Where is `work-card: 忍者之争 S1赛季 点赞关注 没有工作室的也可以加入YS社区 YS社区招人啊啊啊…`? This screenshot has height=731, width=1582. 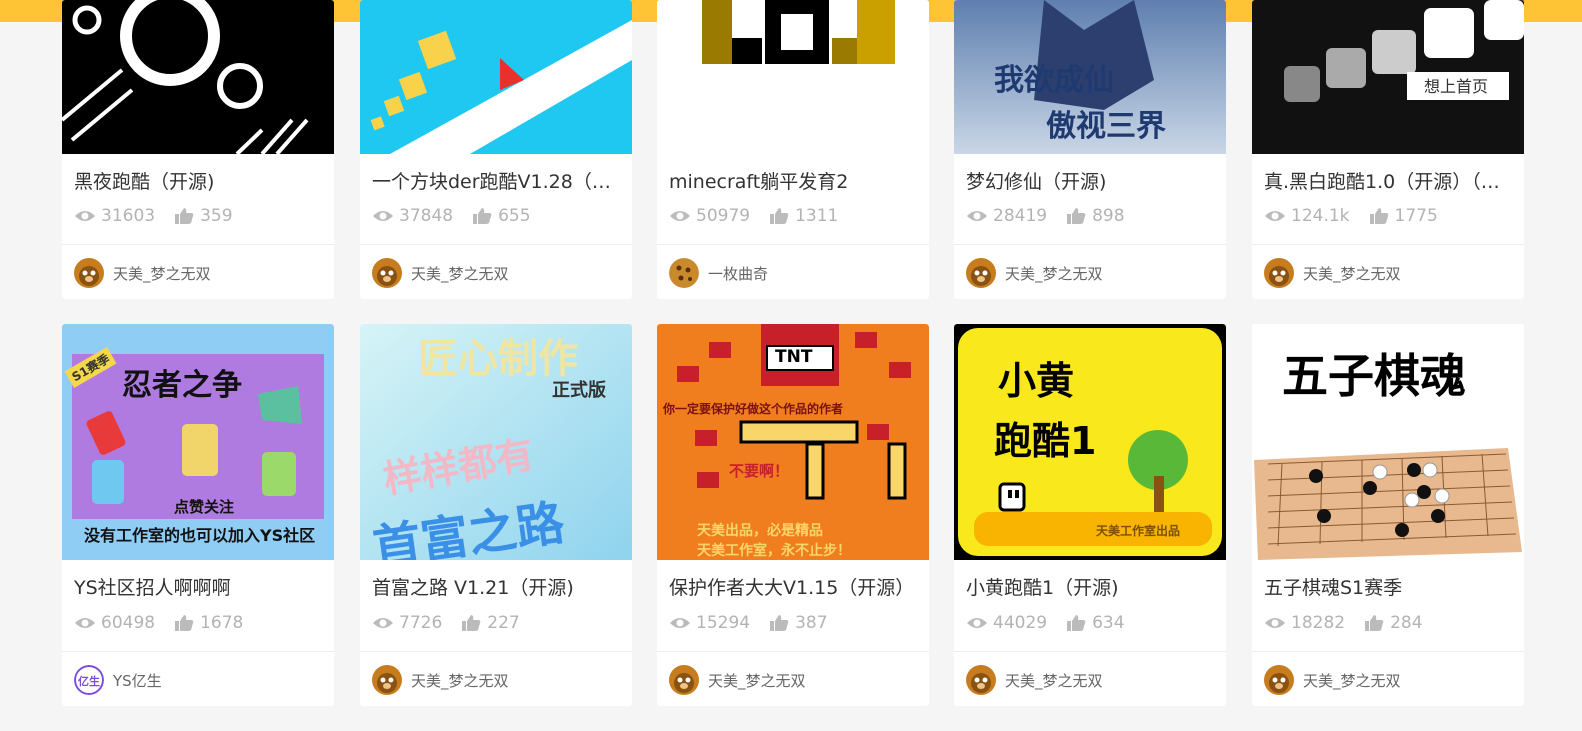 work-card: 忍者之争 S1赛季 点赞关注 没有工作室的也可以加入YS社区 YS社区招人啊啊啊… is located at coordinates (198, 515).